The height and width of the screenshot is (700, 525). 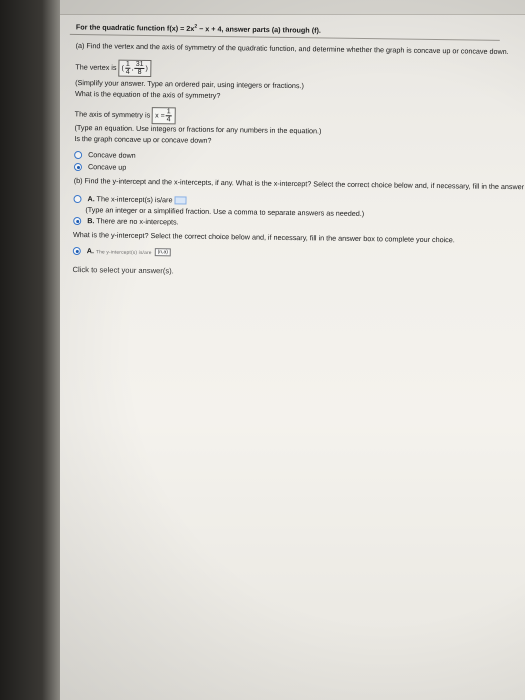 What do you see at coordinates (168, 116) in the screenshot?
I see `axis-fraction: 14` at bounding box center [168, 116].